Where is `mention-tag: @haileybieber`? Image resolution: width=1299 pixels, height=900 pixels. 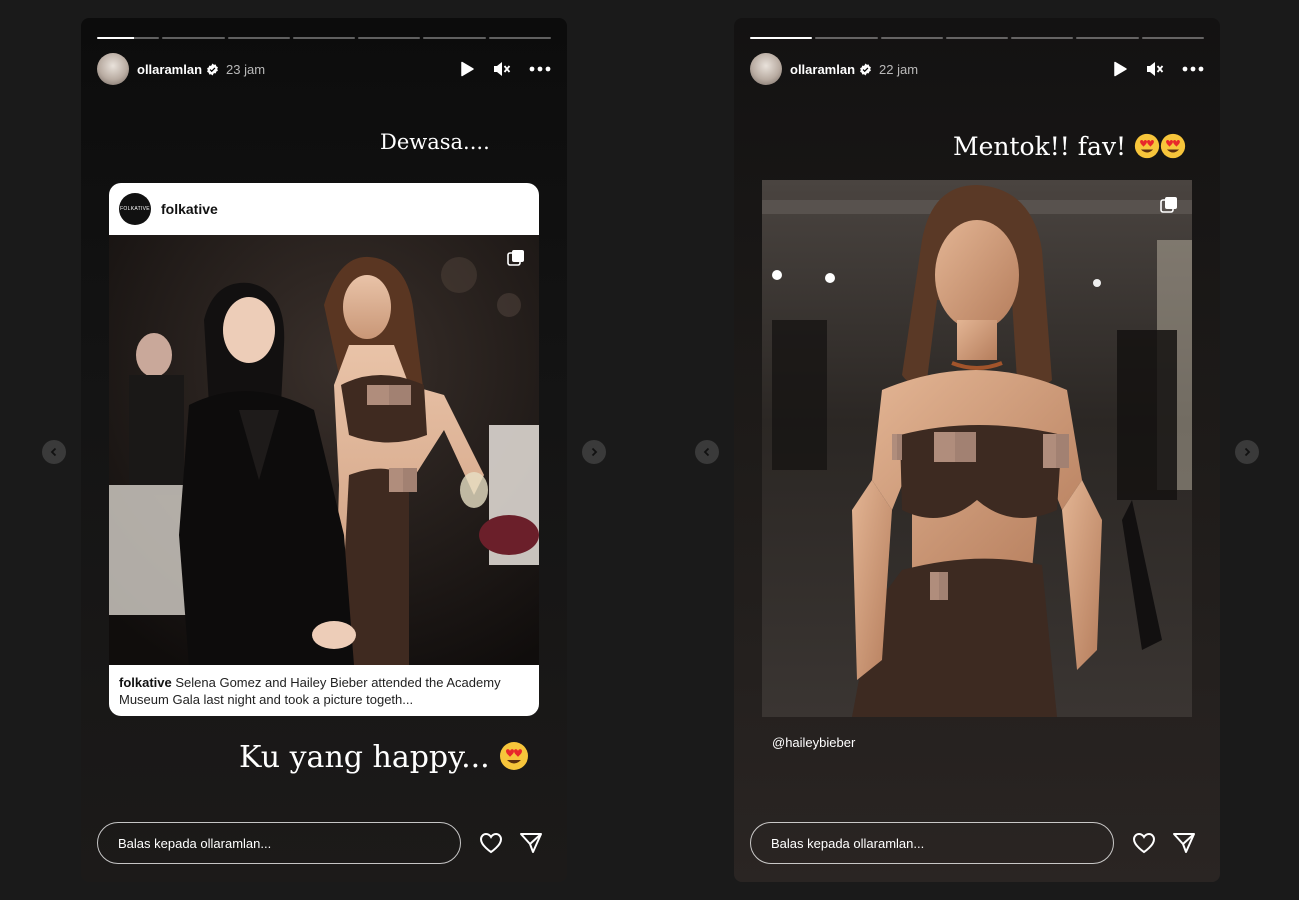 mention-tag: @haileybieber is located at coordinates (813, 742).